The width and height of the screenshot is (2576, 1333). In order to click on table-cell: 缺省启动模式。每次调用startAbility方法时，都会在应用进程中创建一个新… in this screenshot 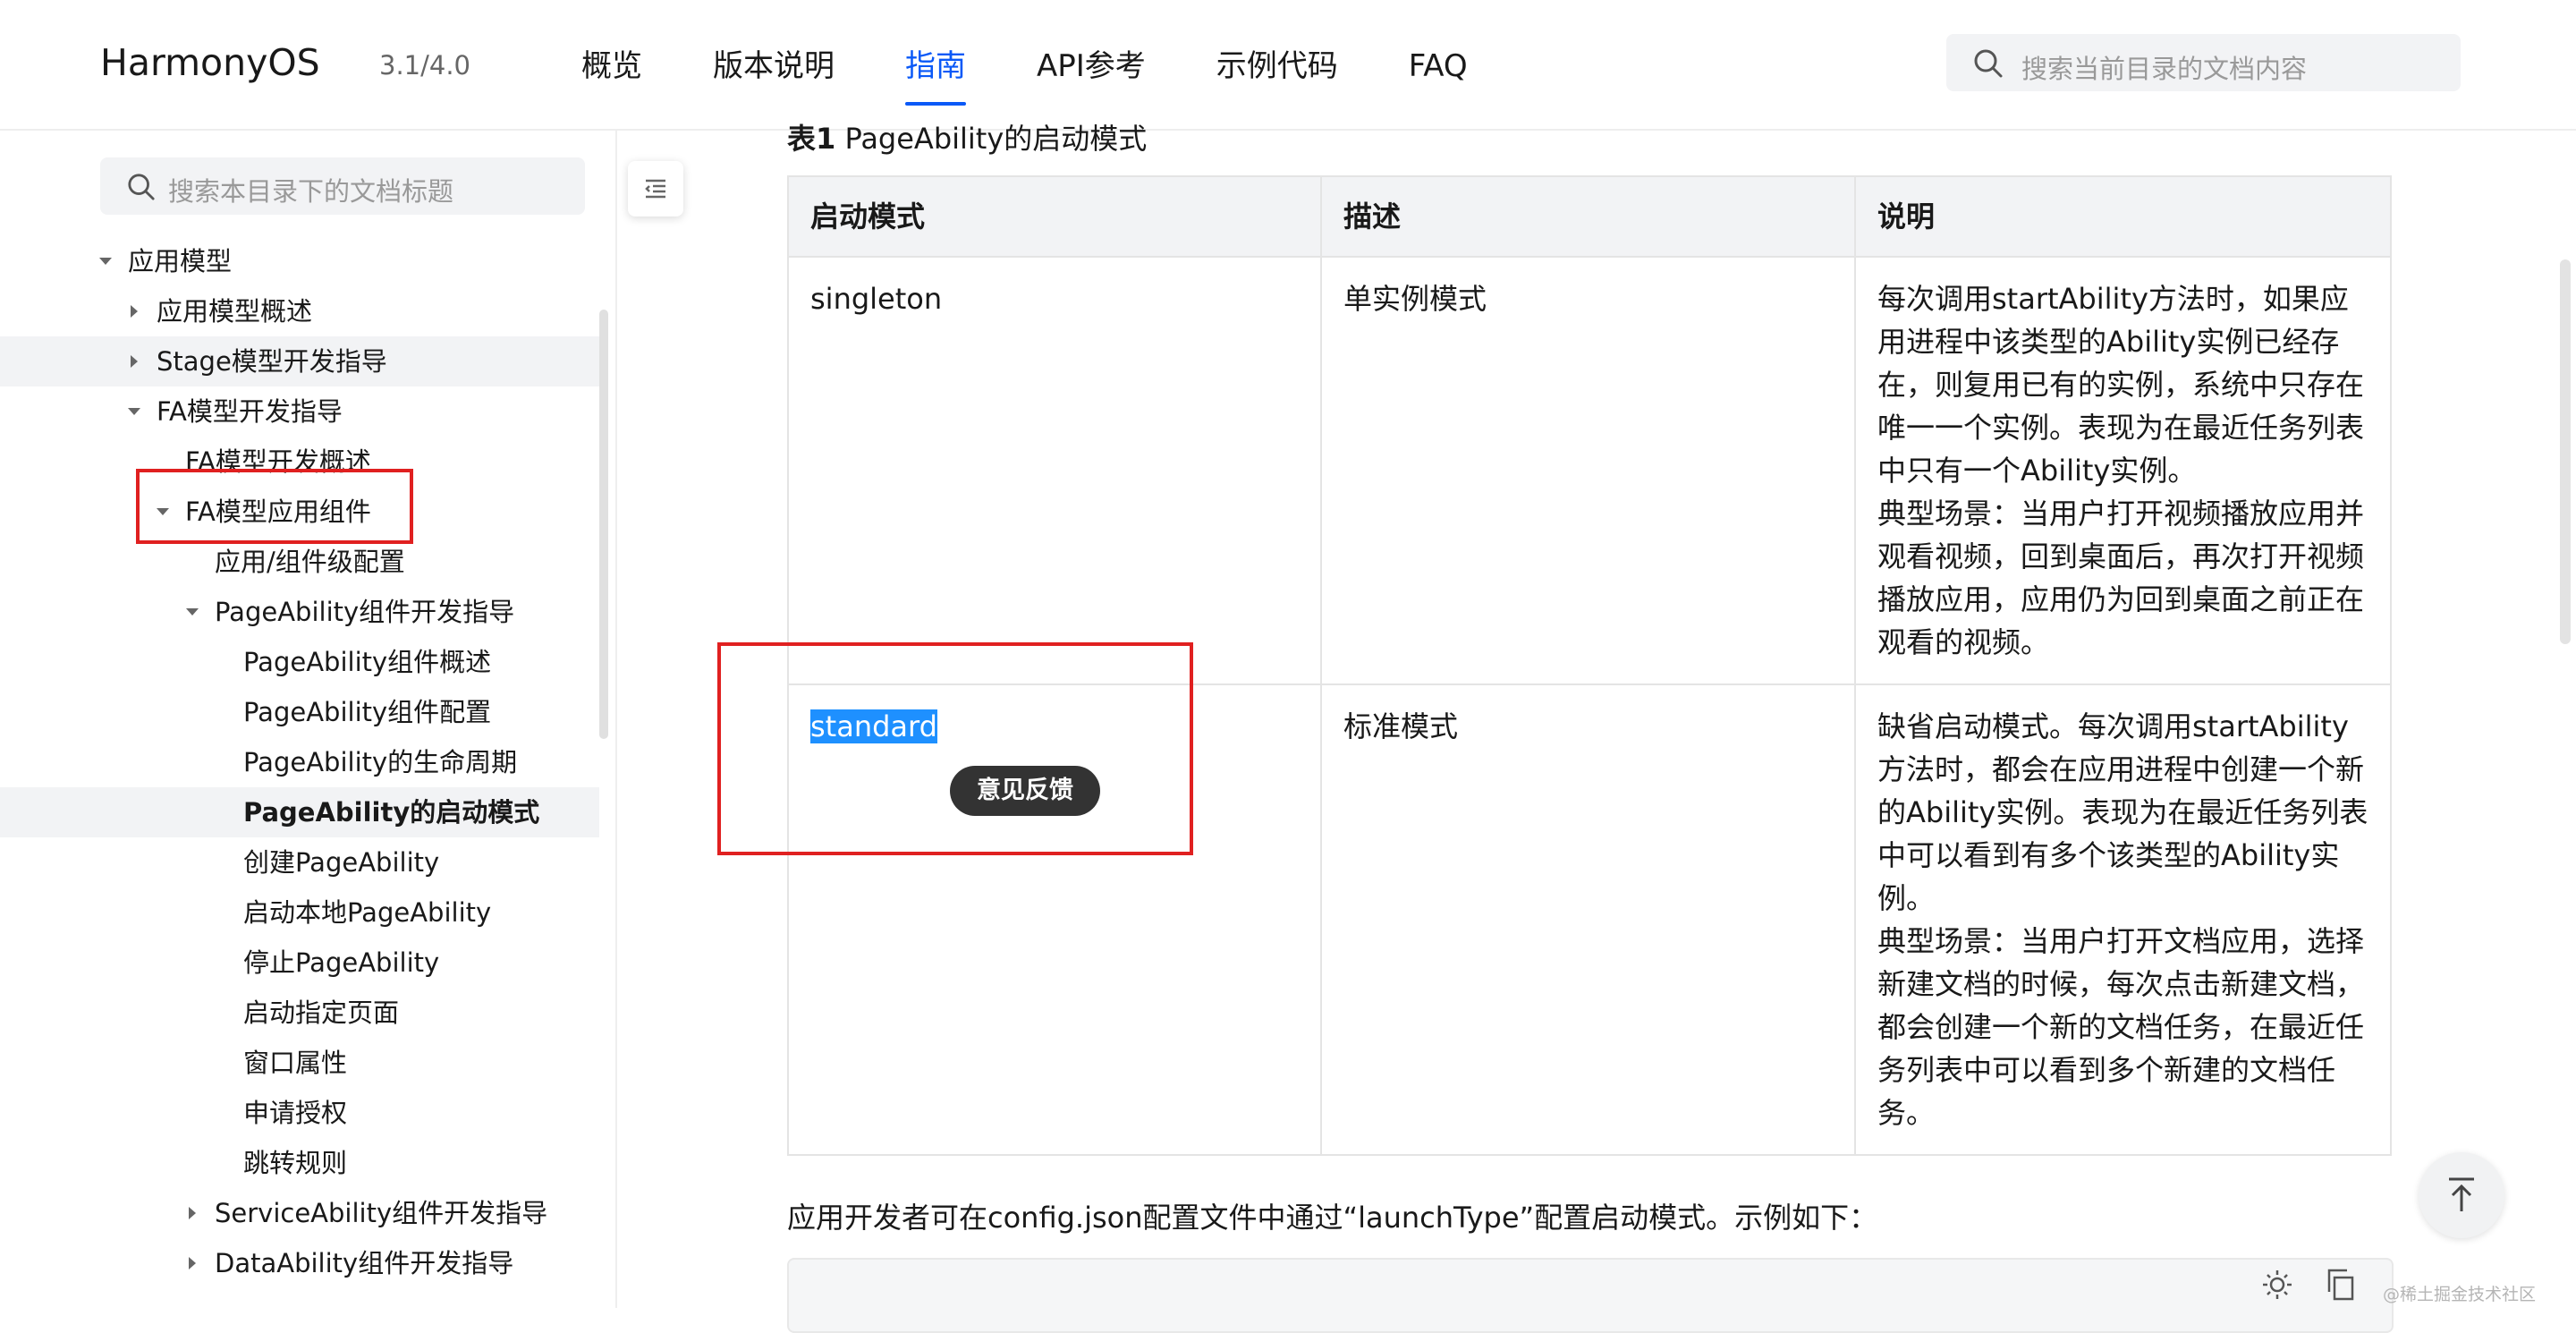, I will do `click(2123, 919)`.